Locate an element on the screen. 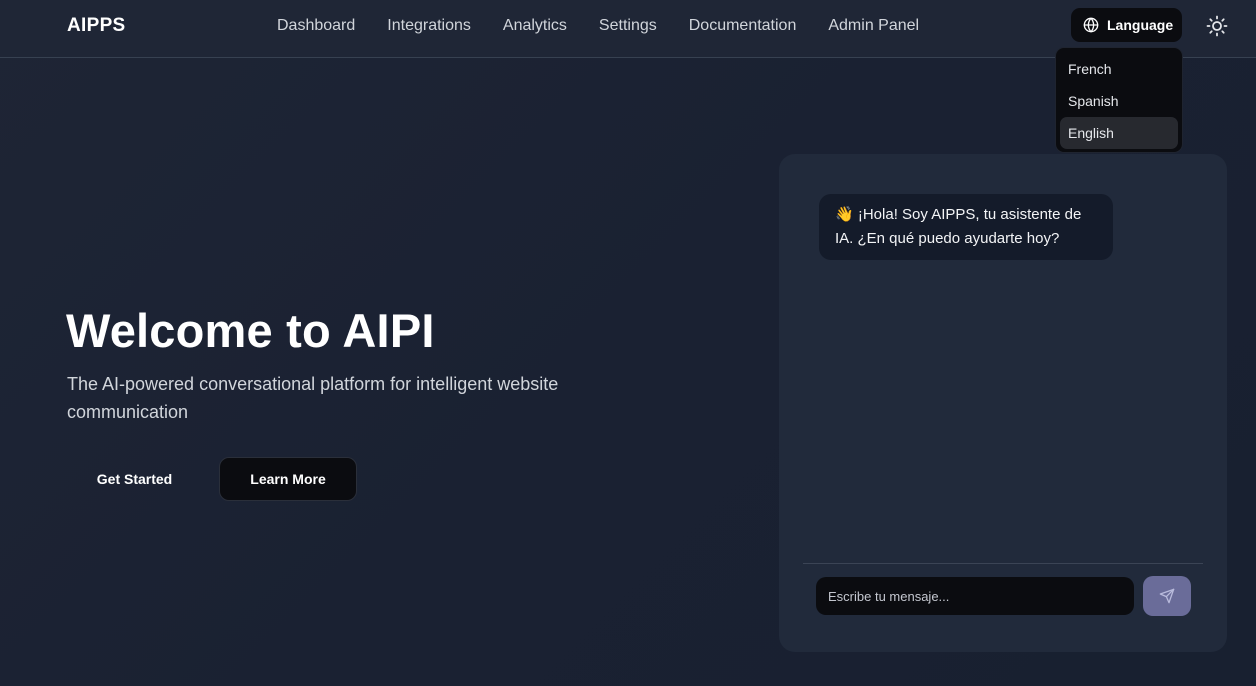 This screenshot has height=686, width=1256. chat-message-input is located at coordinates (975, 596).